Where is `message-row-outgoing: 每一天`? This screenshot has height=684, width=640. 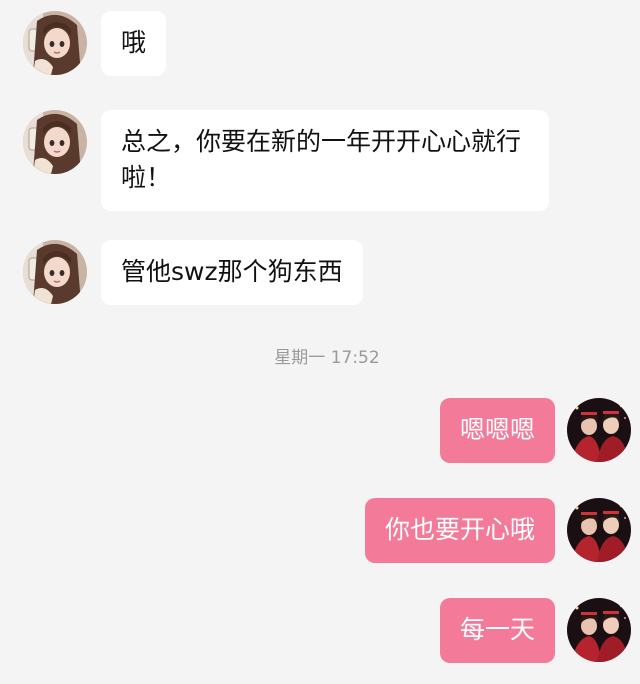 message-row-outgoing: 每一天 is located at coordinates (320, 630).